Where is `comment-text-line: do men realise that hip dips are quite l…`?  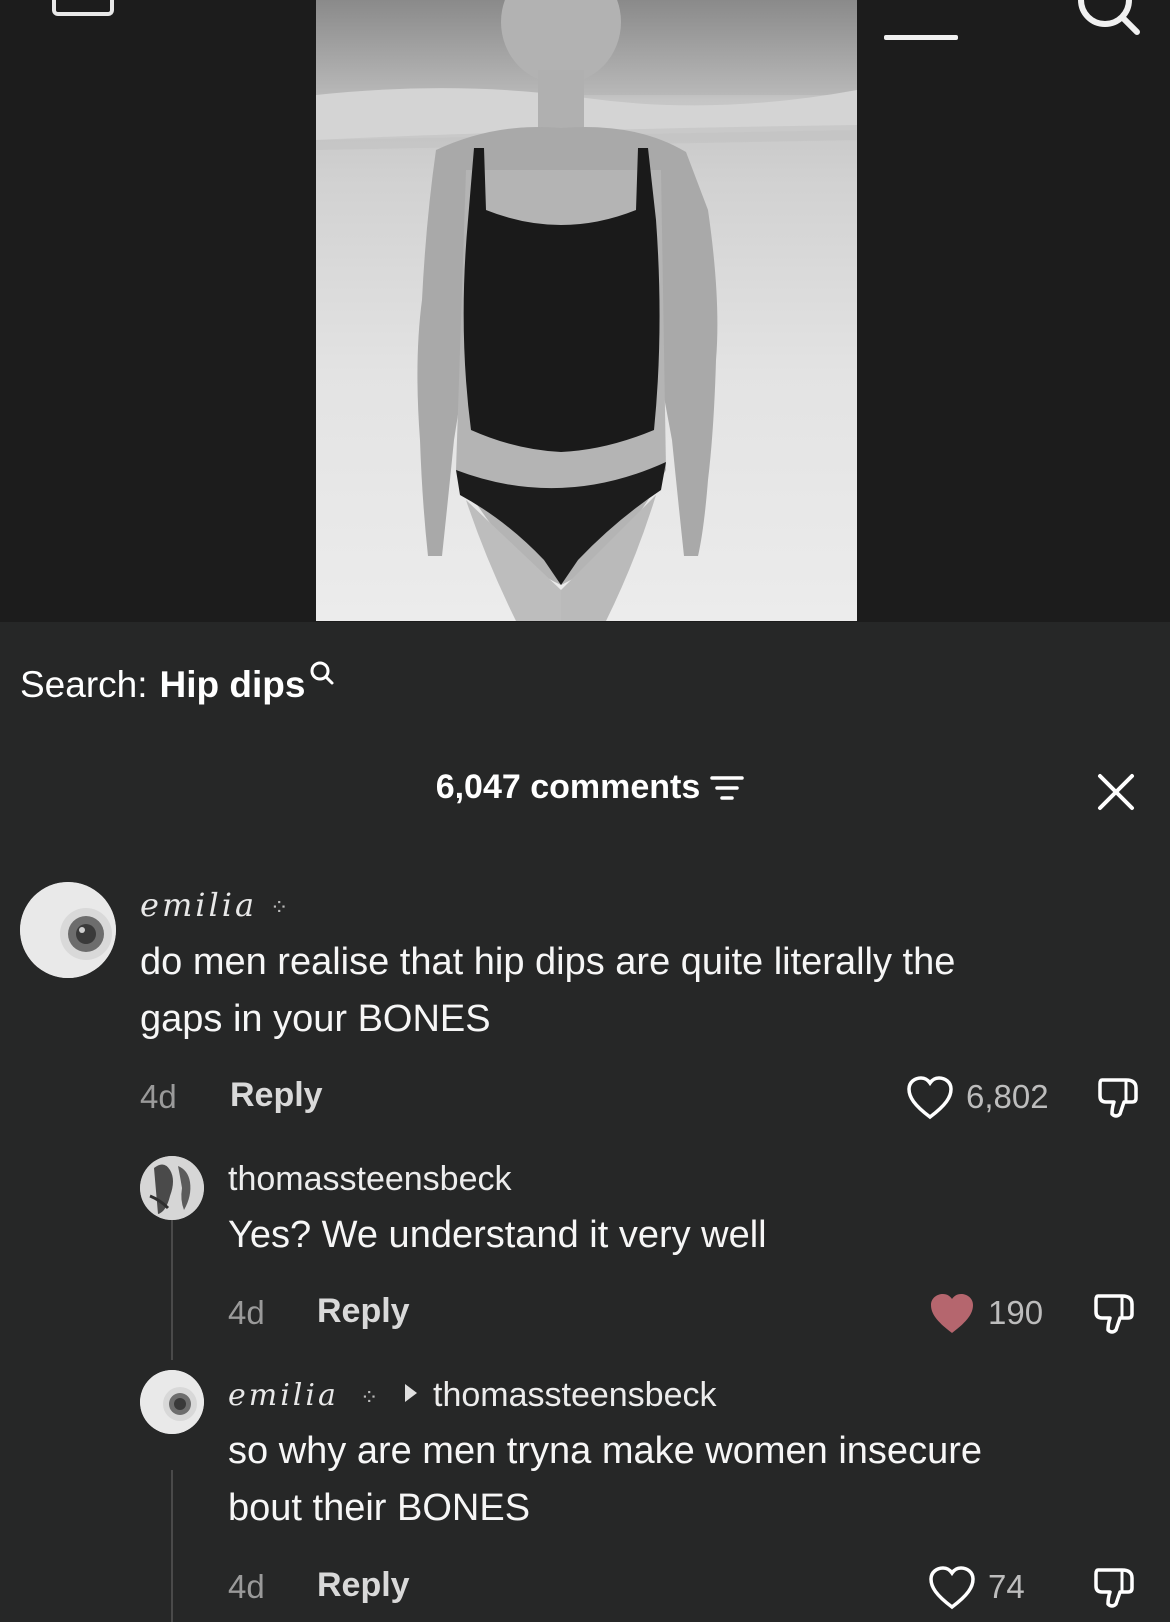 comment-text-line: do men realise that hip dips are quite l… is located at coordinates (548, 962).